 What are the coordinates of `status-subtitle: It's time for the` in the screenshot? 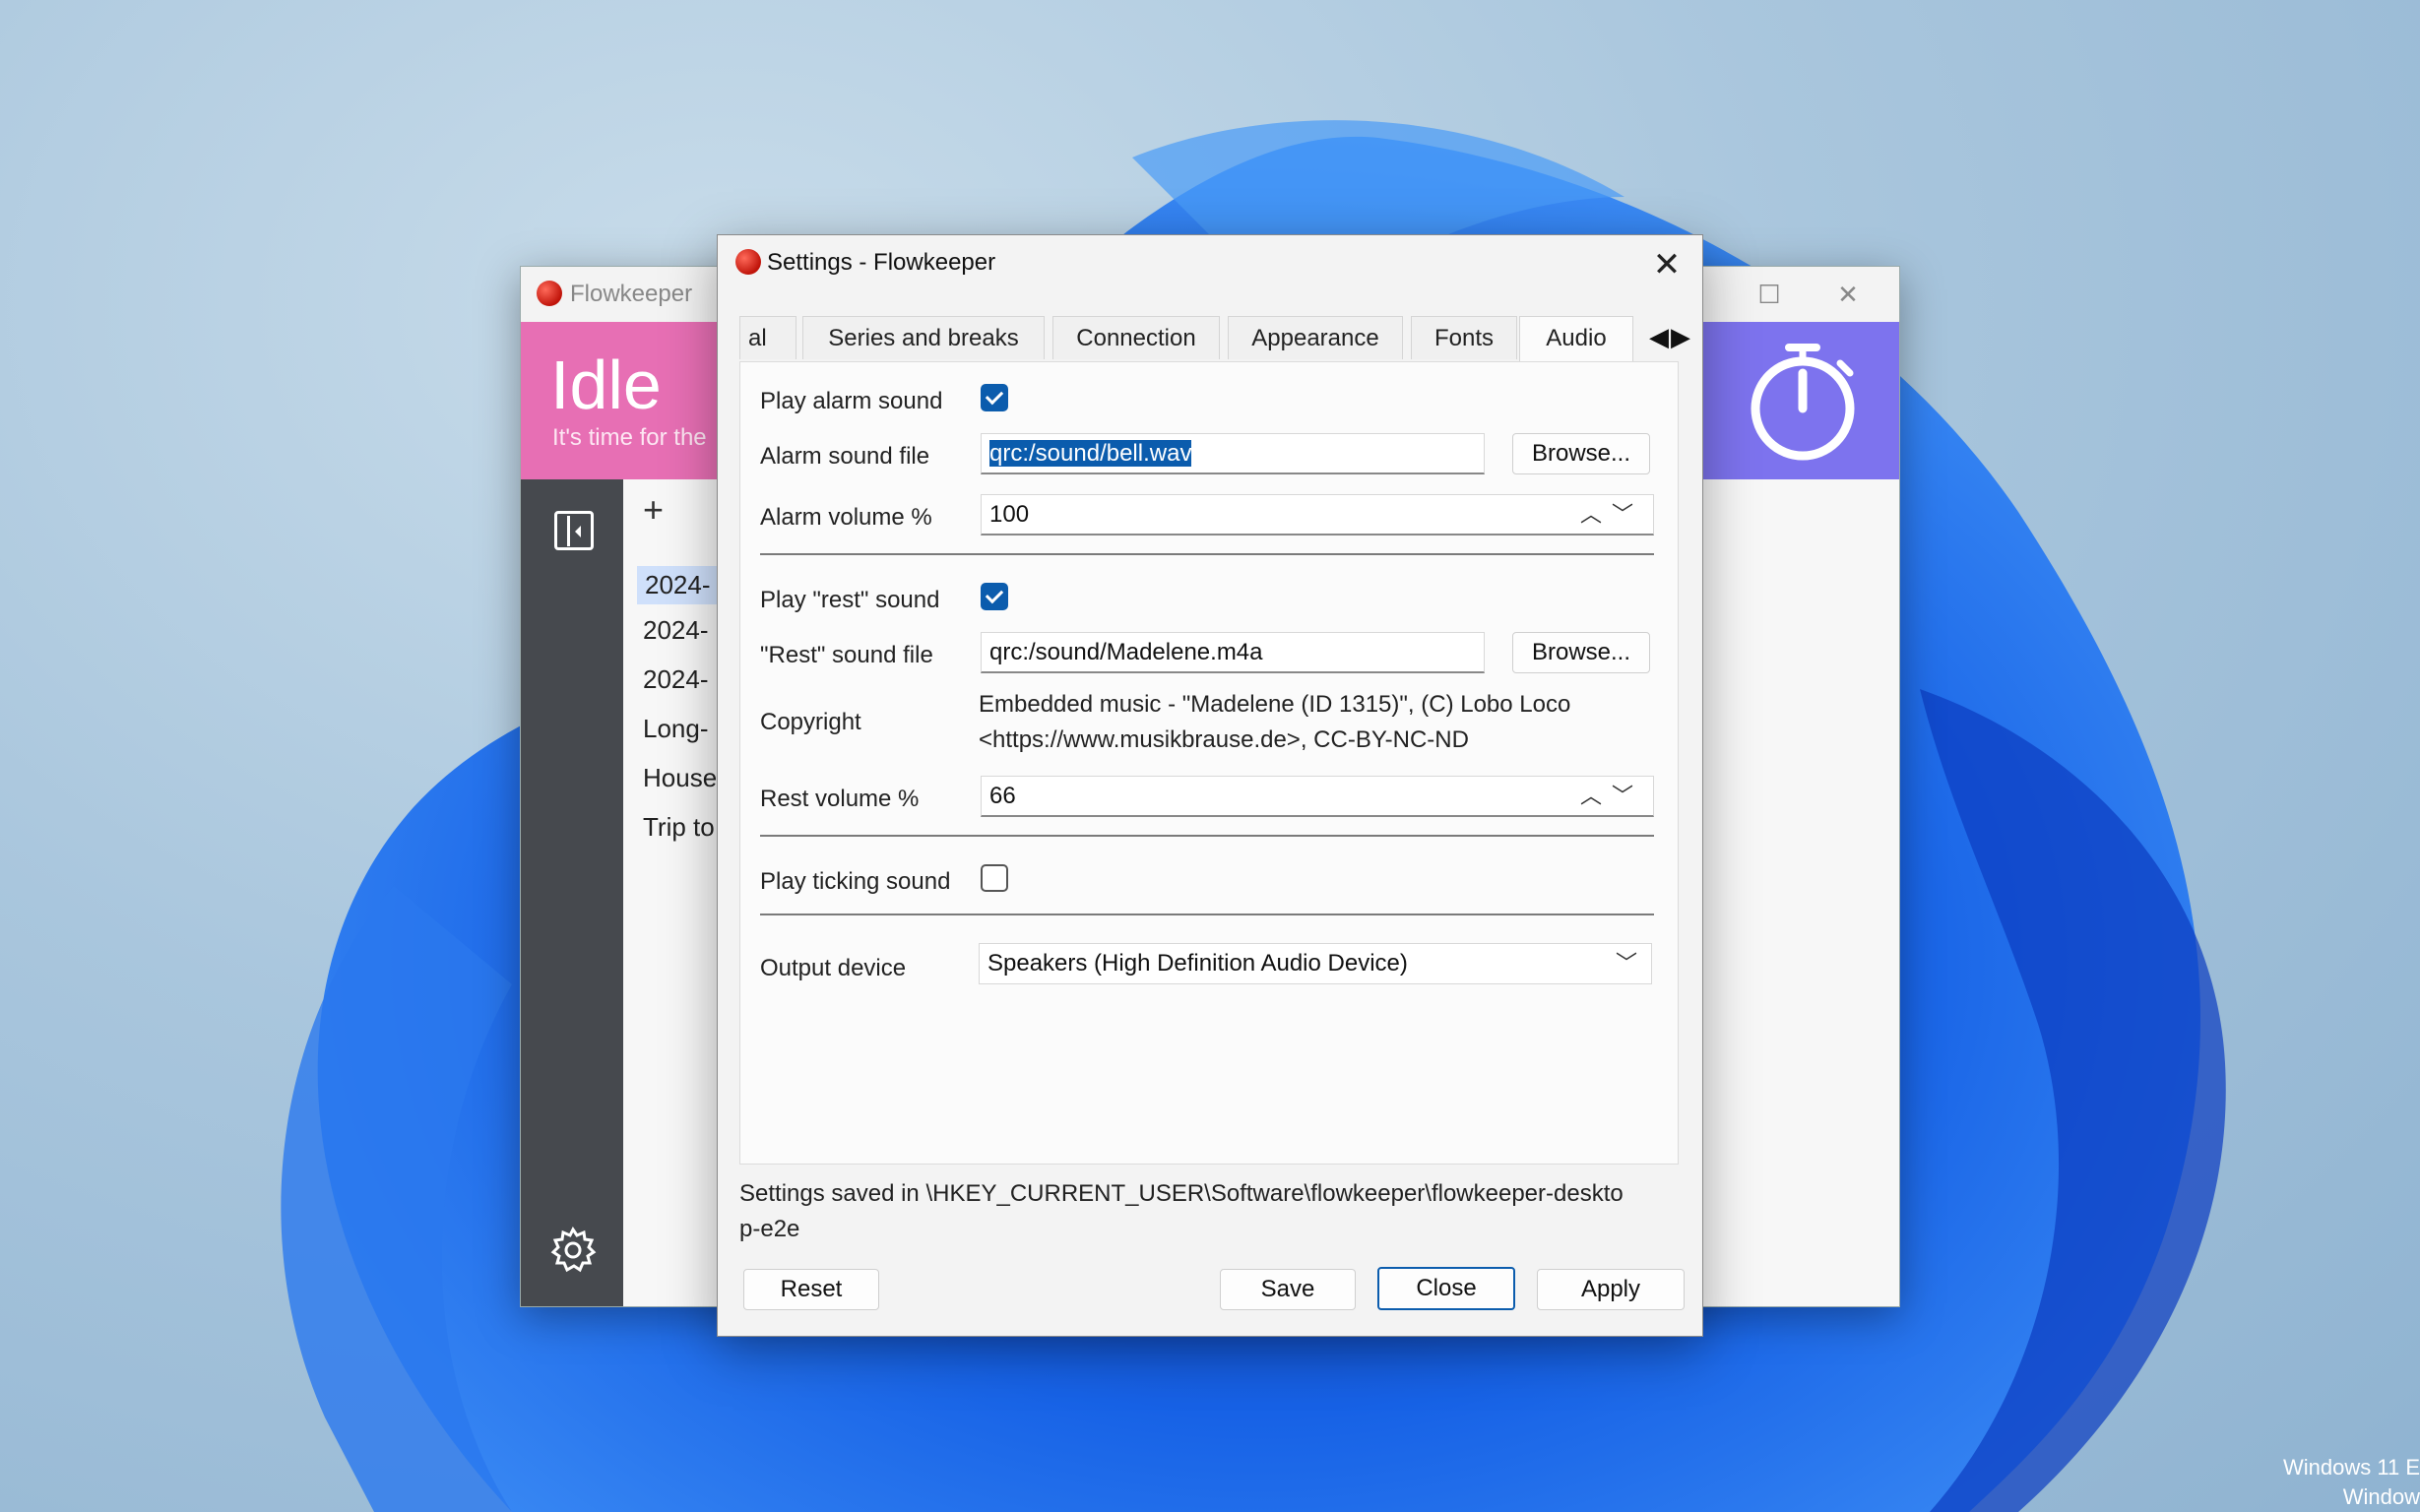 It's located at (629, 437).